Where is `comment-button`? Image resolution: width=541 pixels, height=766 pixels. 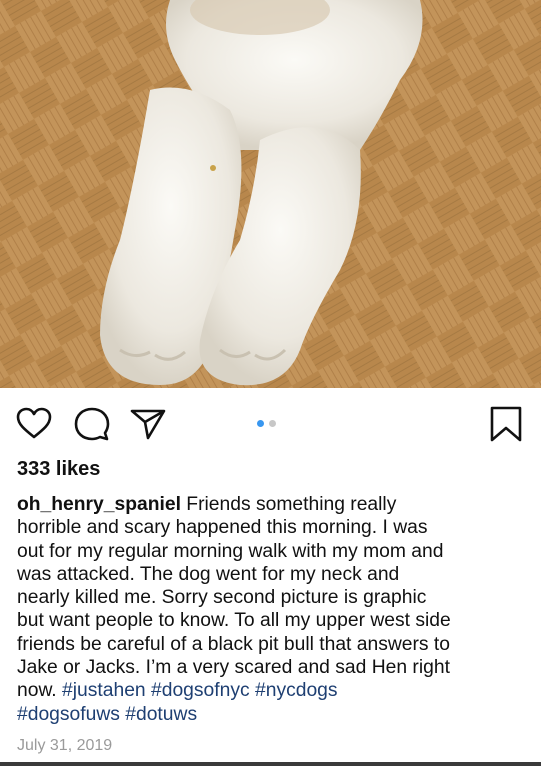
comment-button is located at coordinates (92, 424).